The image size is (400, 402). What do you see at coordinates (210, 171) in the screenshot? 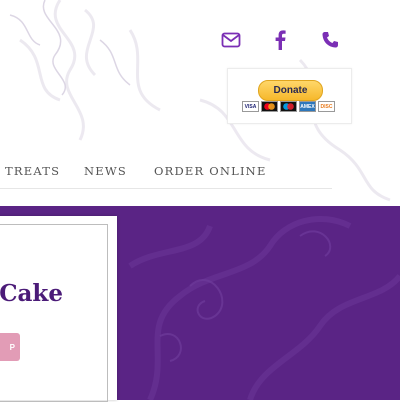
I see `nav-item-order-online: ORDER ONLINE` at bounding box center [210, 171].